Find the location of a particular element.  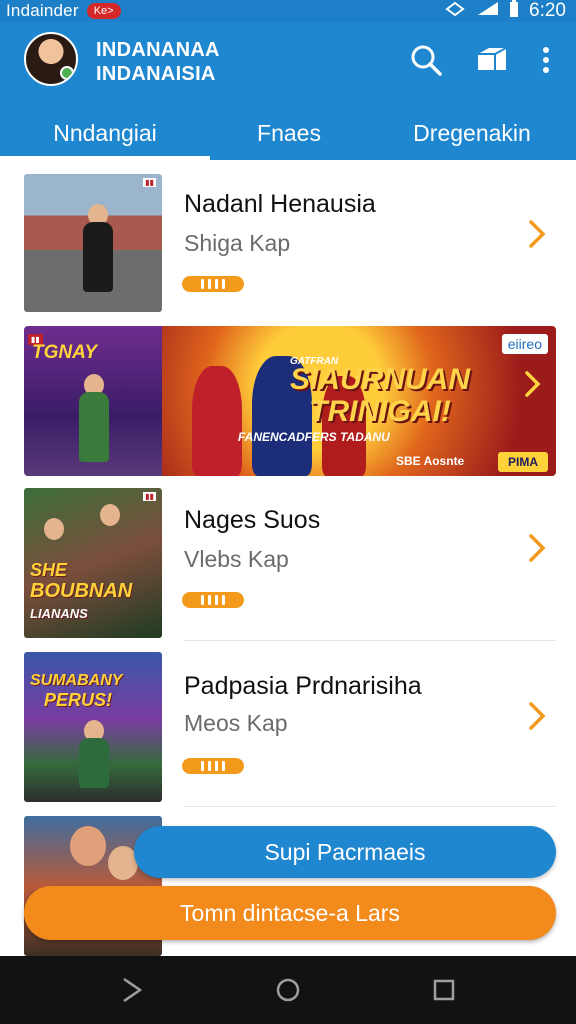

online-dot is located at coordinates (67, 73).